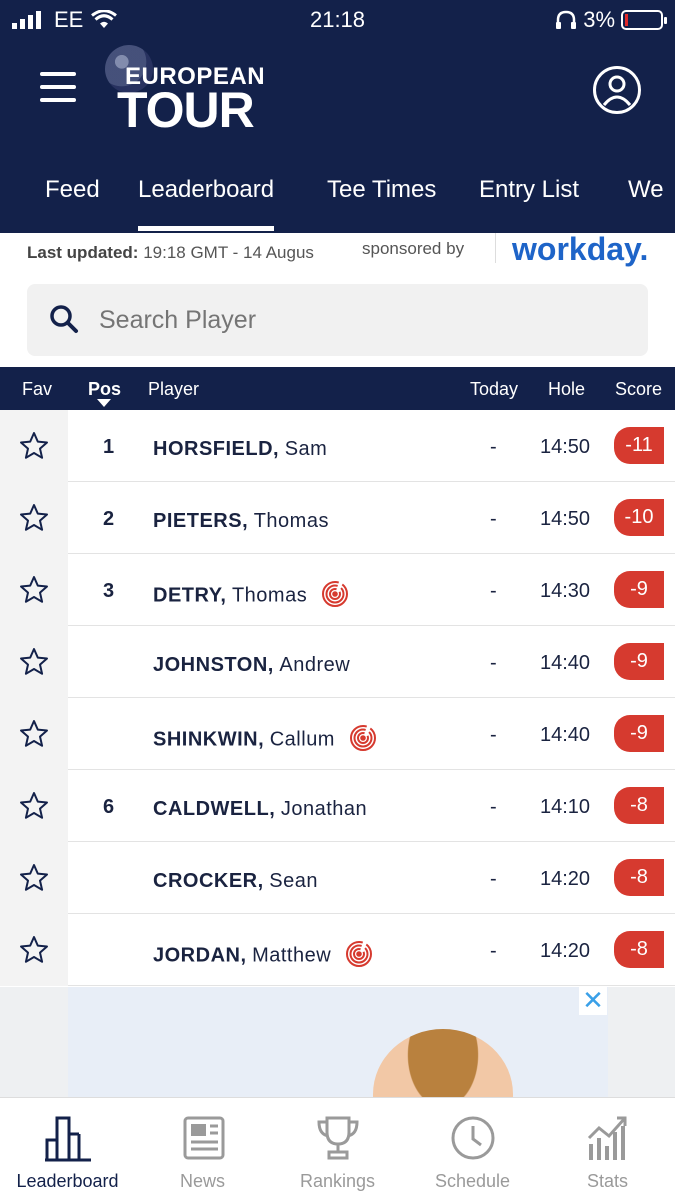  What do you see at coordinates (337, 1149) in the screenshot?
I see `nav-rankings: Rankings` at bounding box center [337, 1149].